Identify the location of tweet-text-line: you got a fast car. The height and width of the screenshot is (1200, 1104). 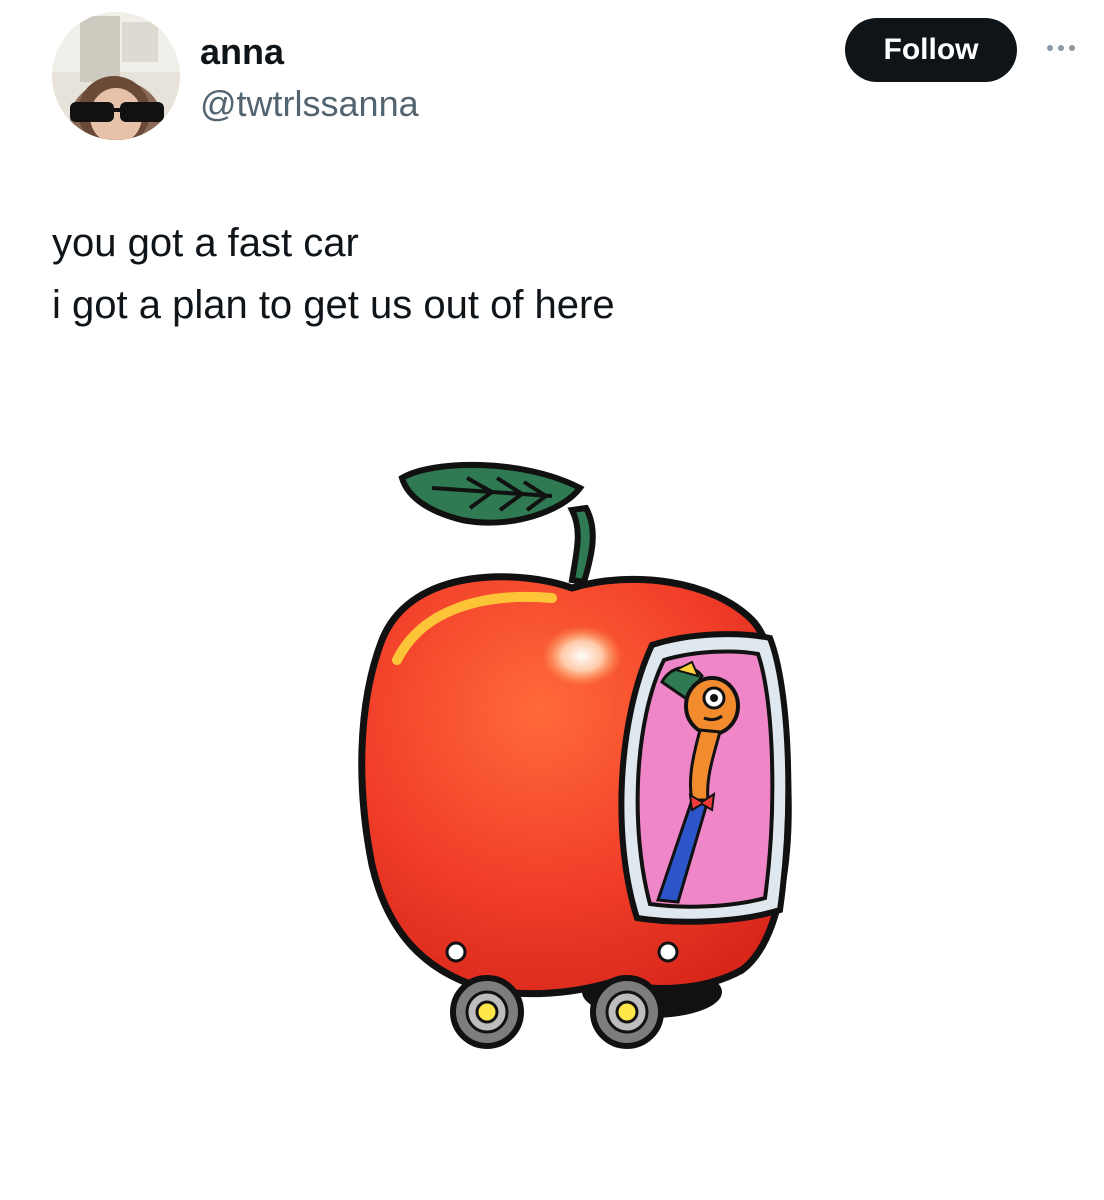
(205, 243).